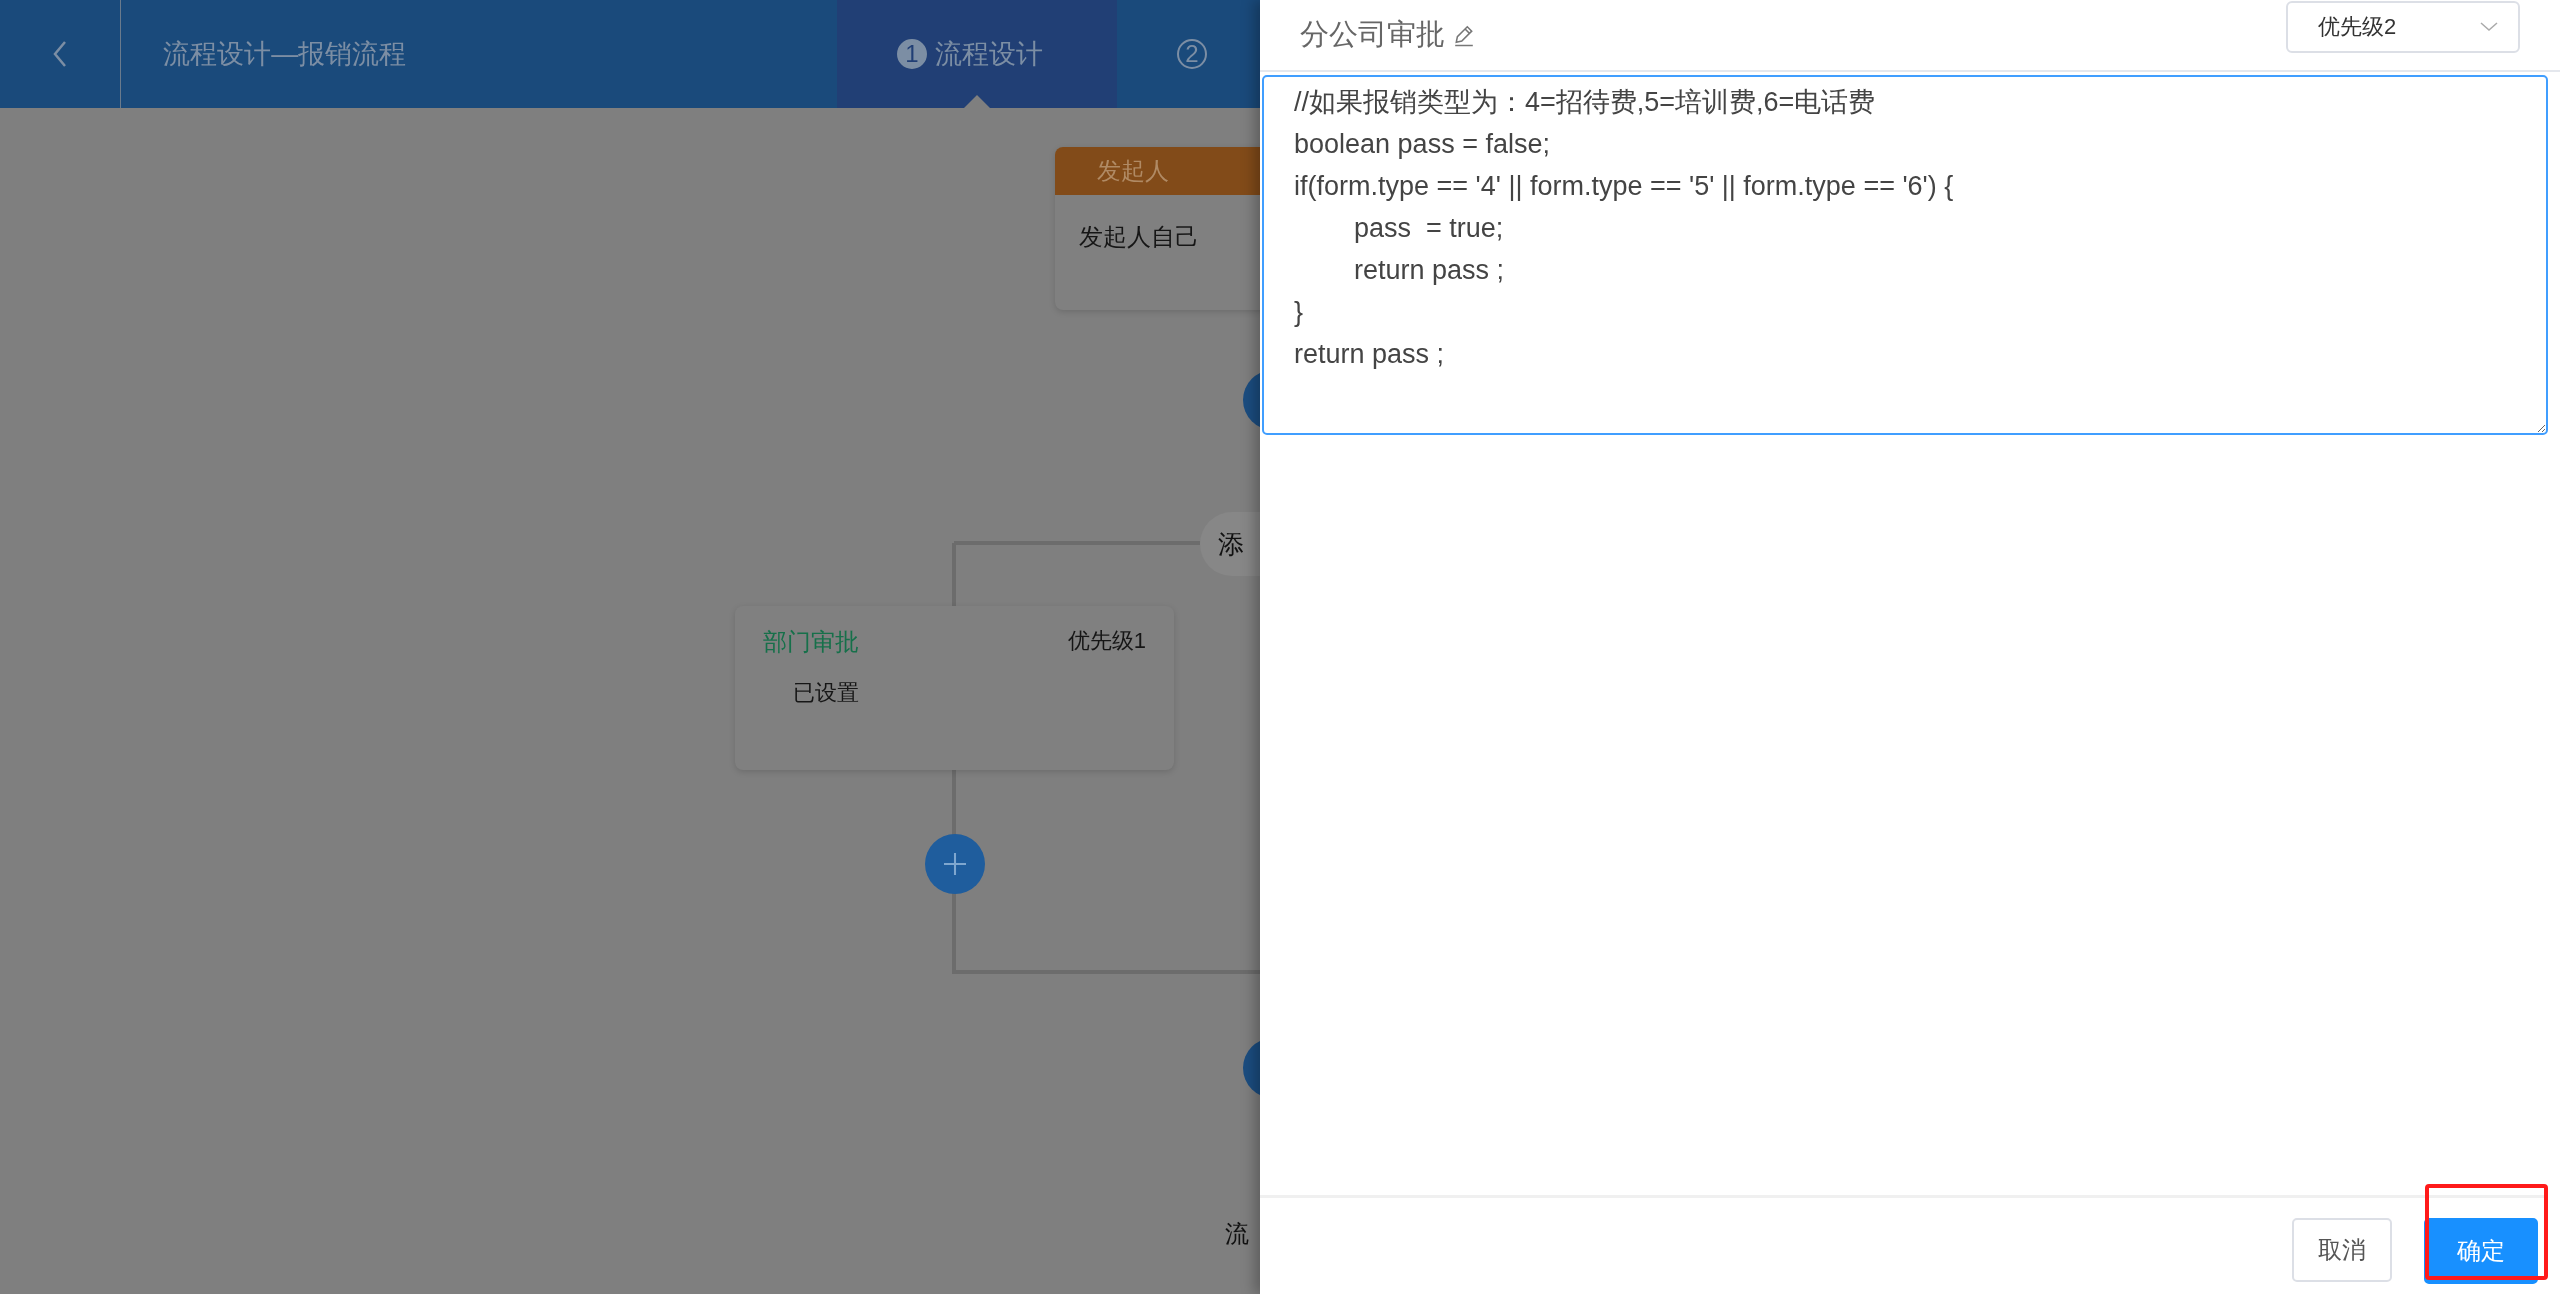 Image resolution: width=2560 pixels, height=1294 pixels. I want to click on step-tab: 2, so click(1188, 54).